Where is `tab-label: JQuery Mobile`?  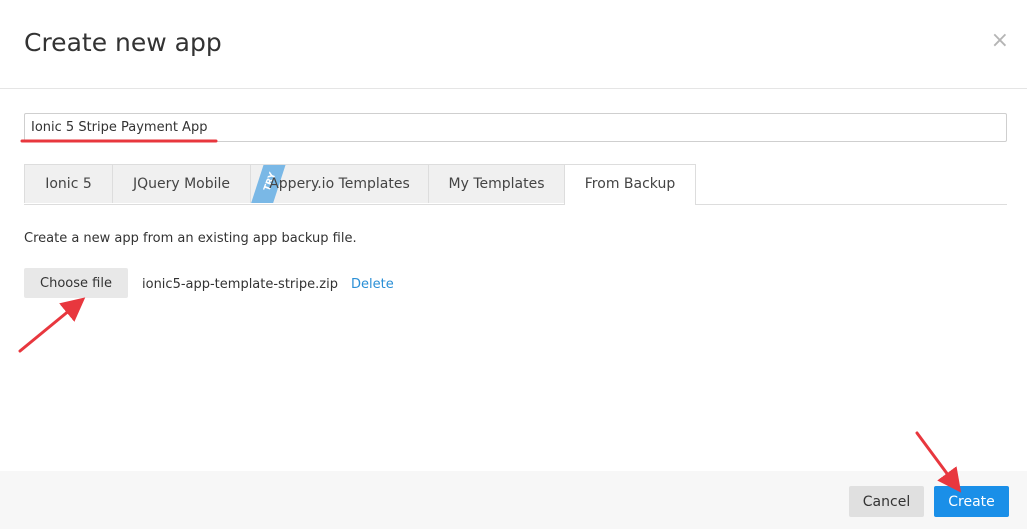 tab-label: JQuery Mobile is located at coordinates (181, 184).